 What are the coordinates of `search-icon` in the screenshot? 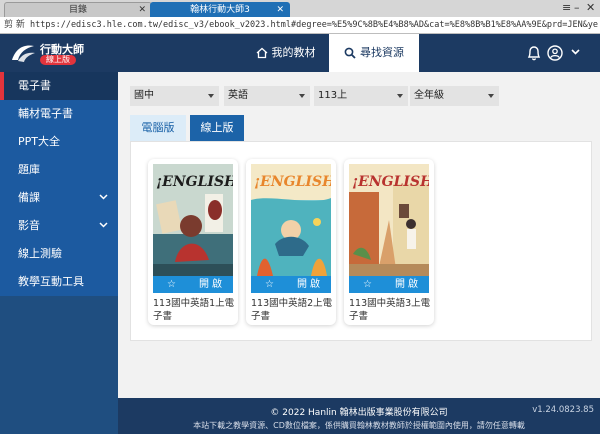 It's located at (350, 53).